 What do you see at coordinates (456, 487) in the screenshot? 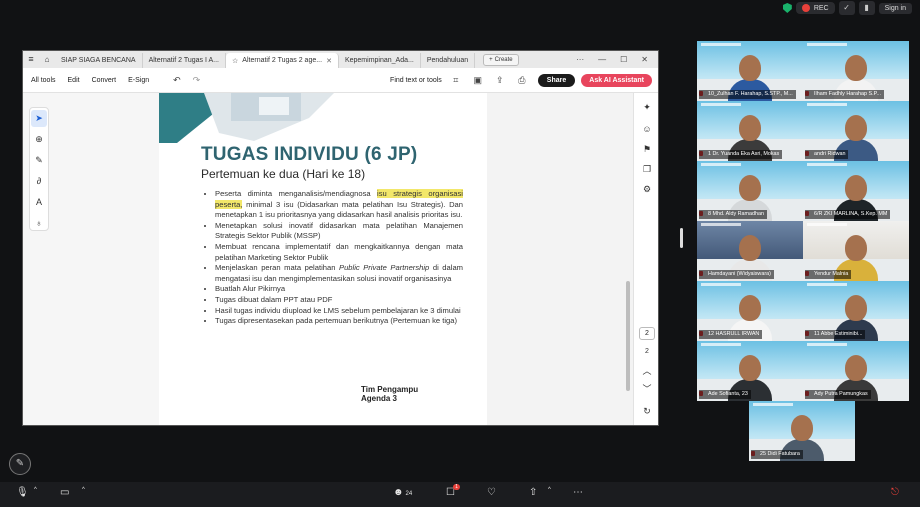
I see `chat-badge: 1` at bounding box center [456, 487].